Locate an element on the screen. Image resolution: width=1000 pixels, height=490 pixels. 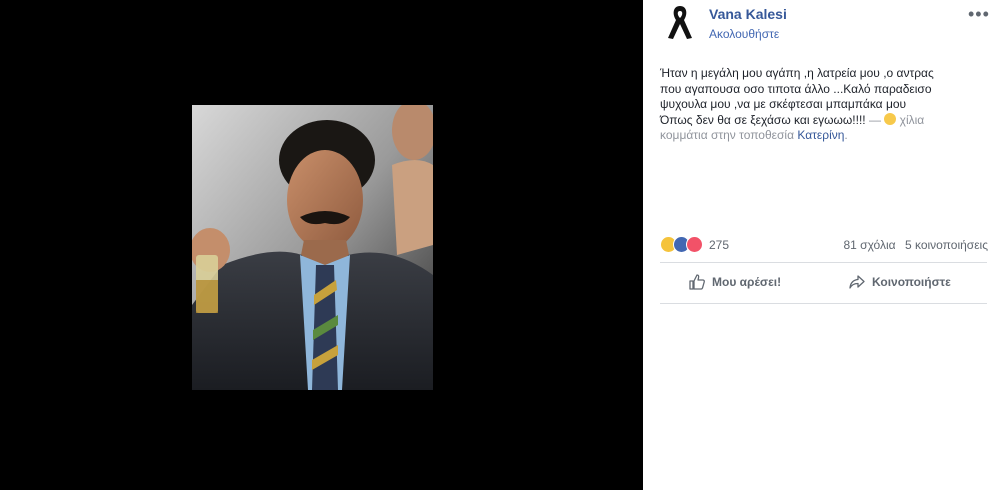
reactions-count: 275 is located at coordinates (719, 245).